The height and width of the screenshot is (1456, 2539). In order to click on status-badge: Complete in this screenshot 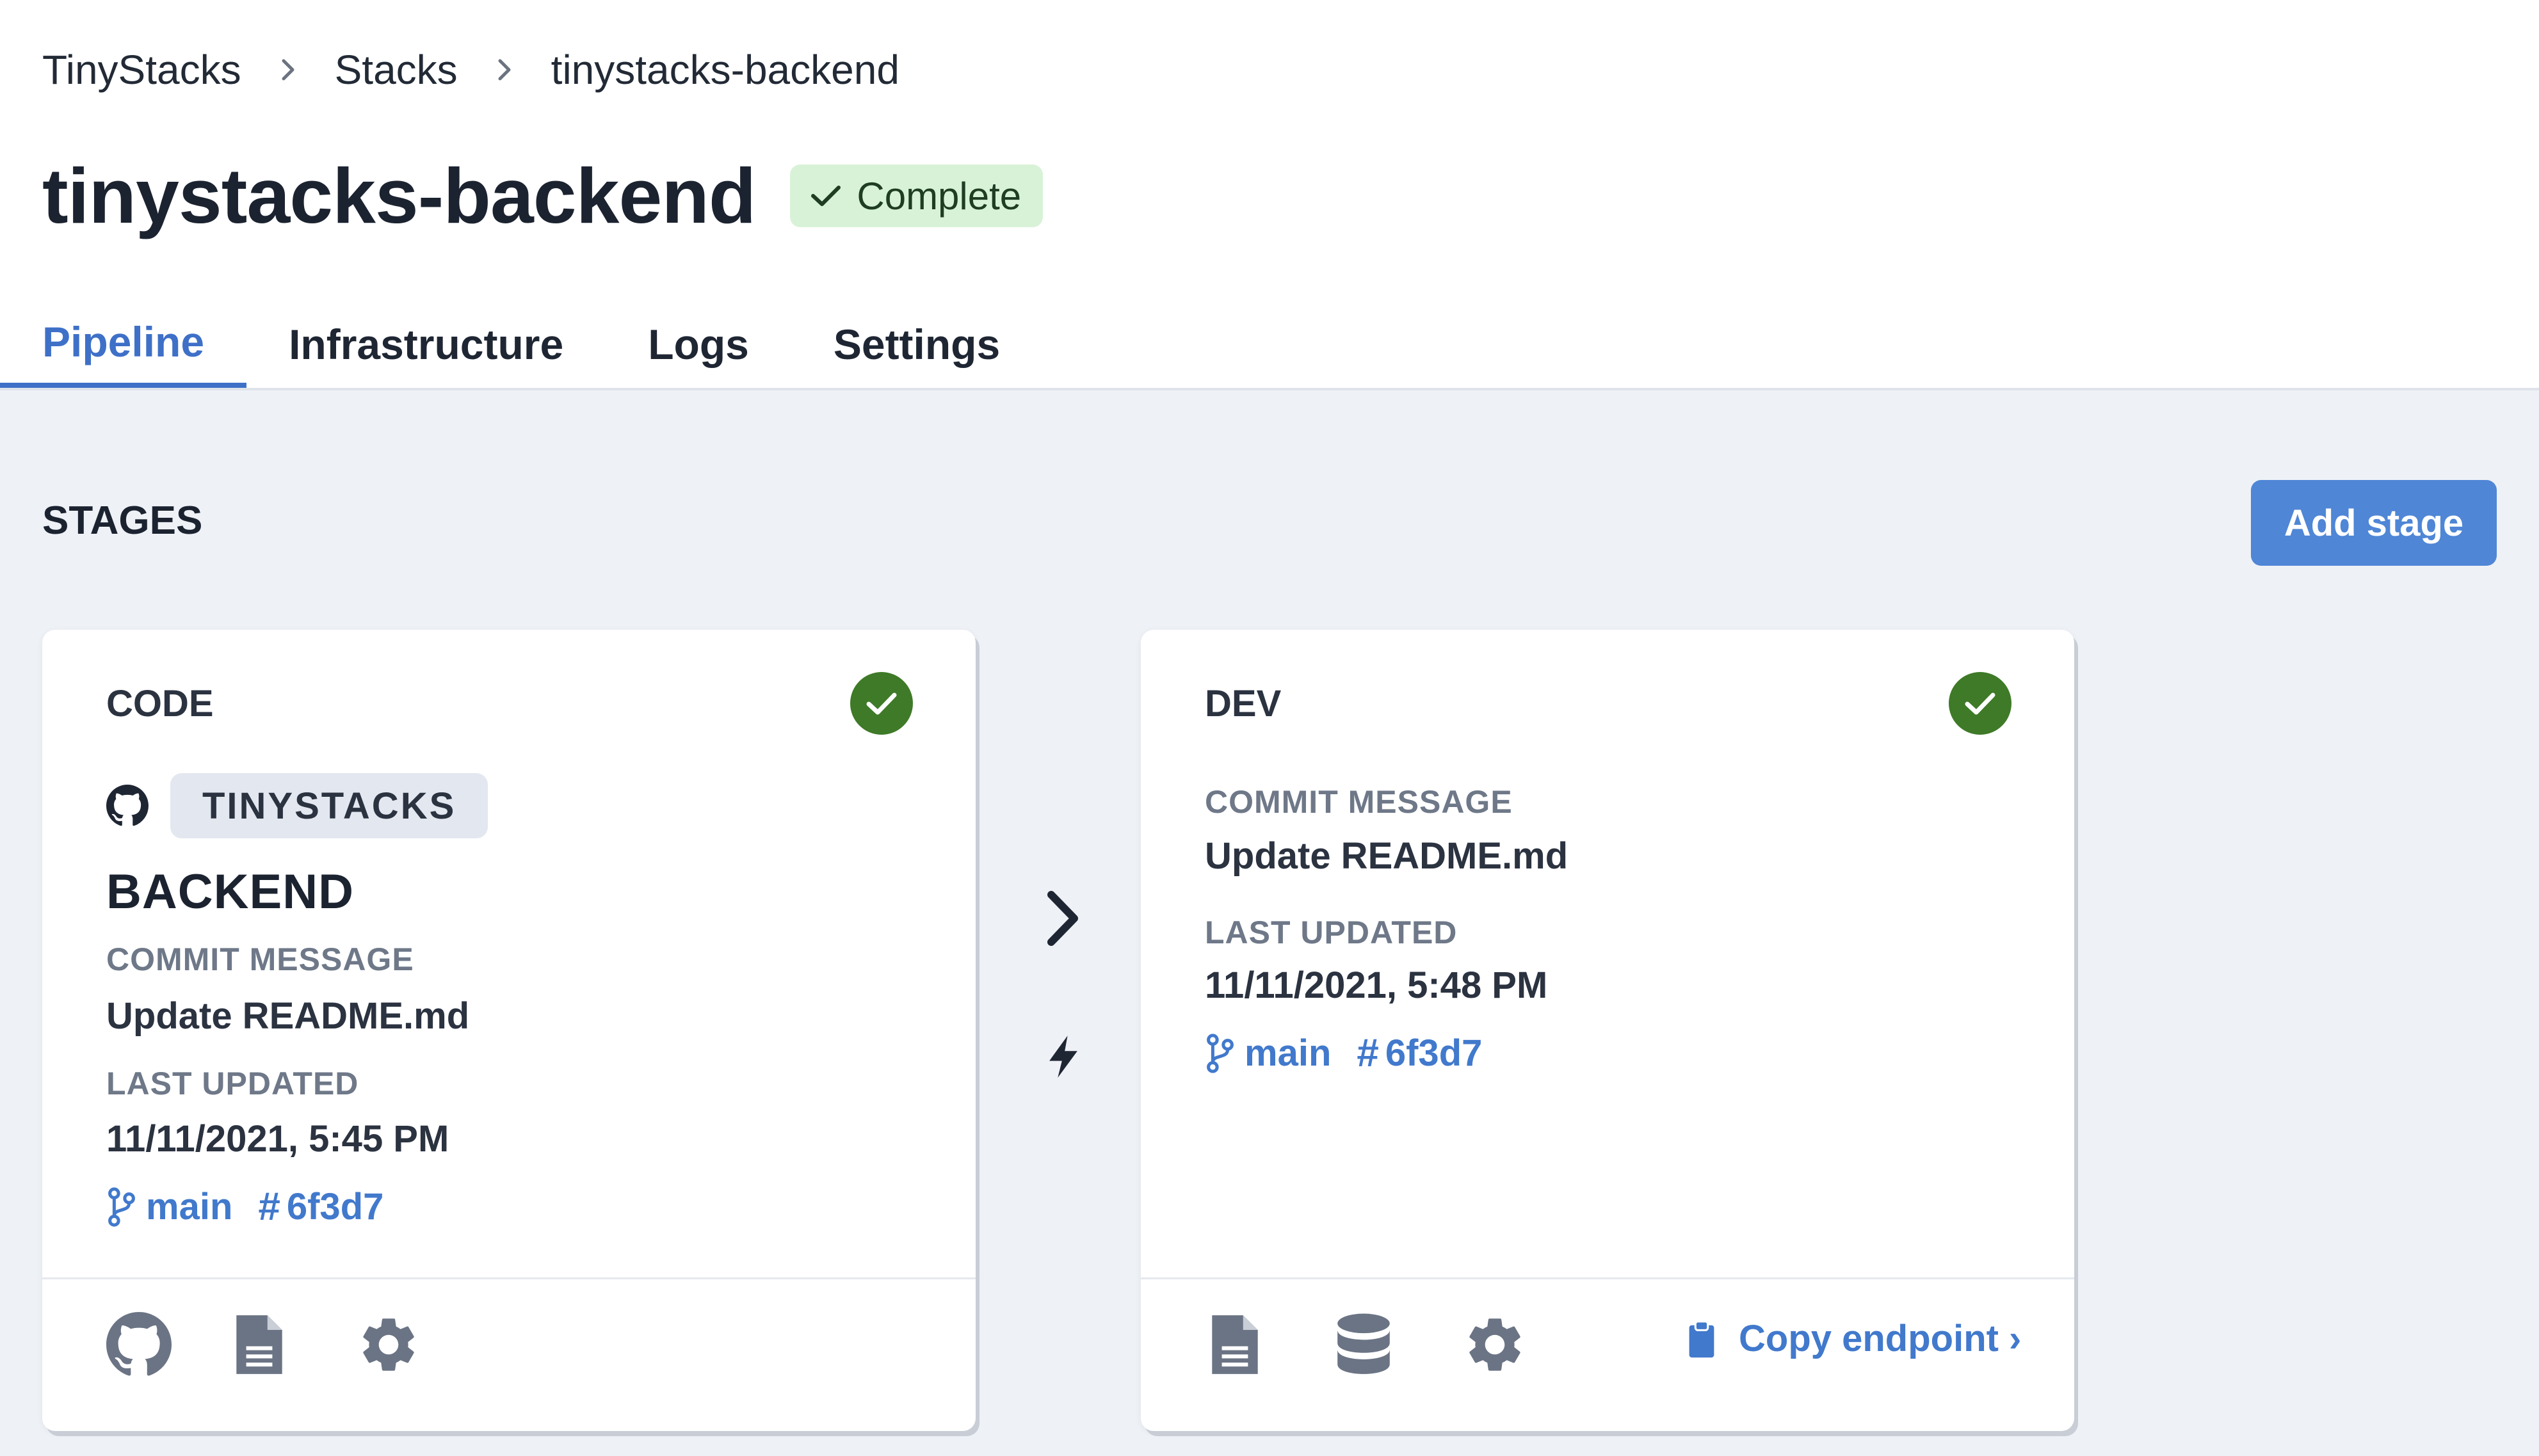, I will do `click(917, 195)`.